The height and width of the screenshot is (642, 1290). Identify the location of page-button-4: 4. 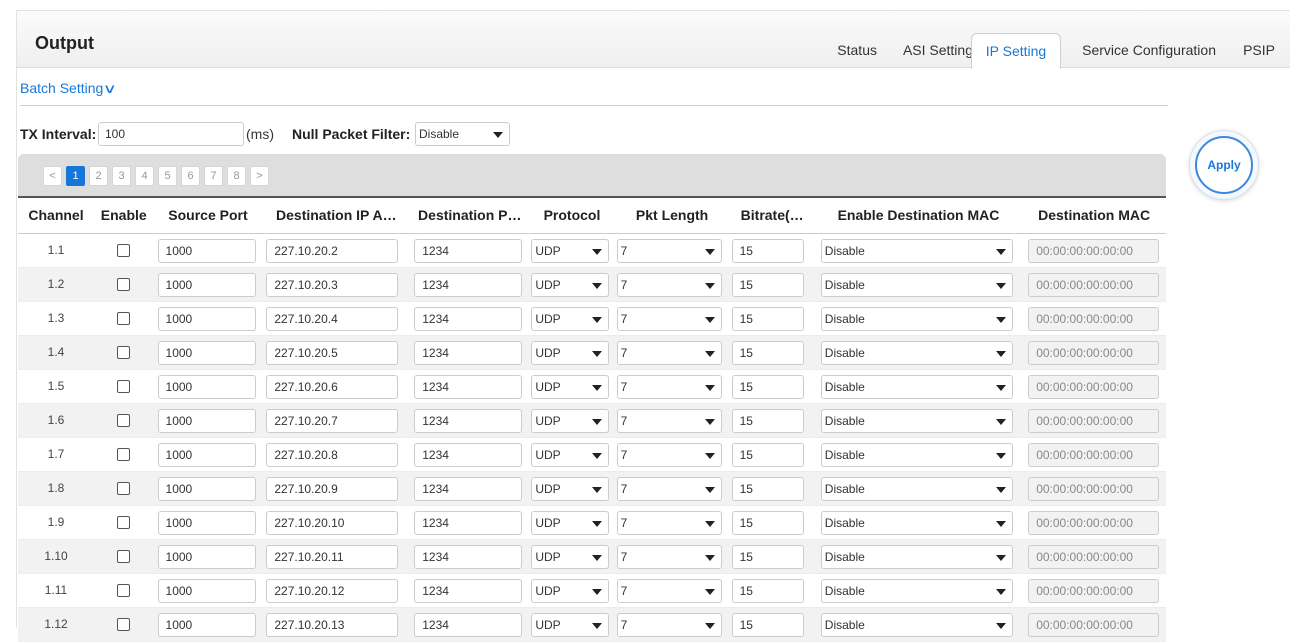
(144, 176).